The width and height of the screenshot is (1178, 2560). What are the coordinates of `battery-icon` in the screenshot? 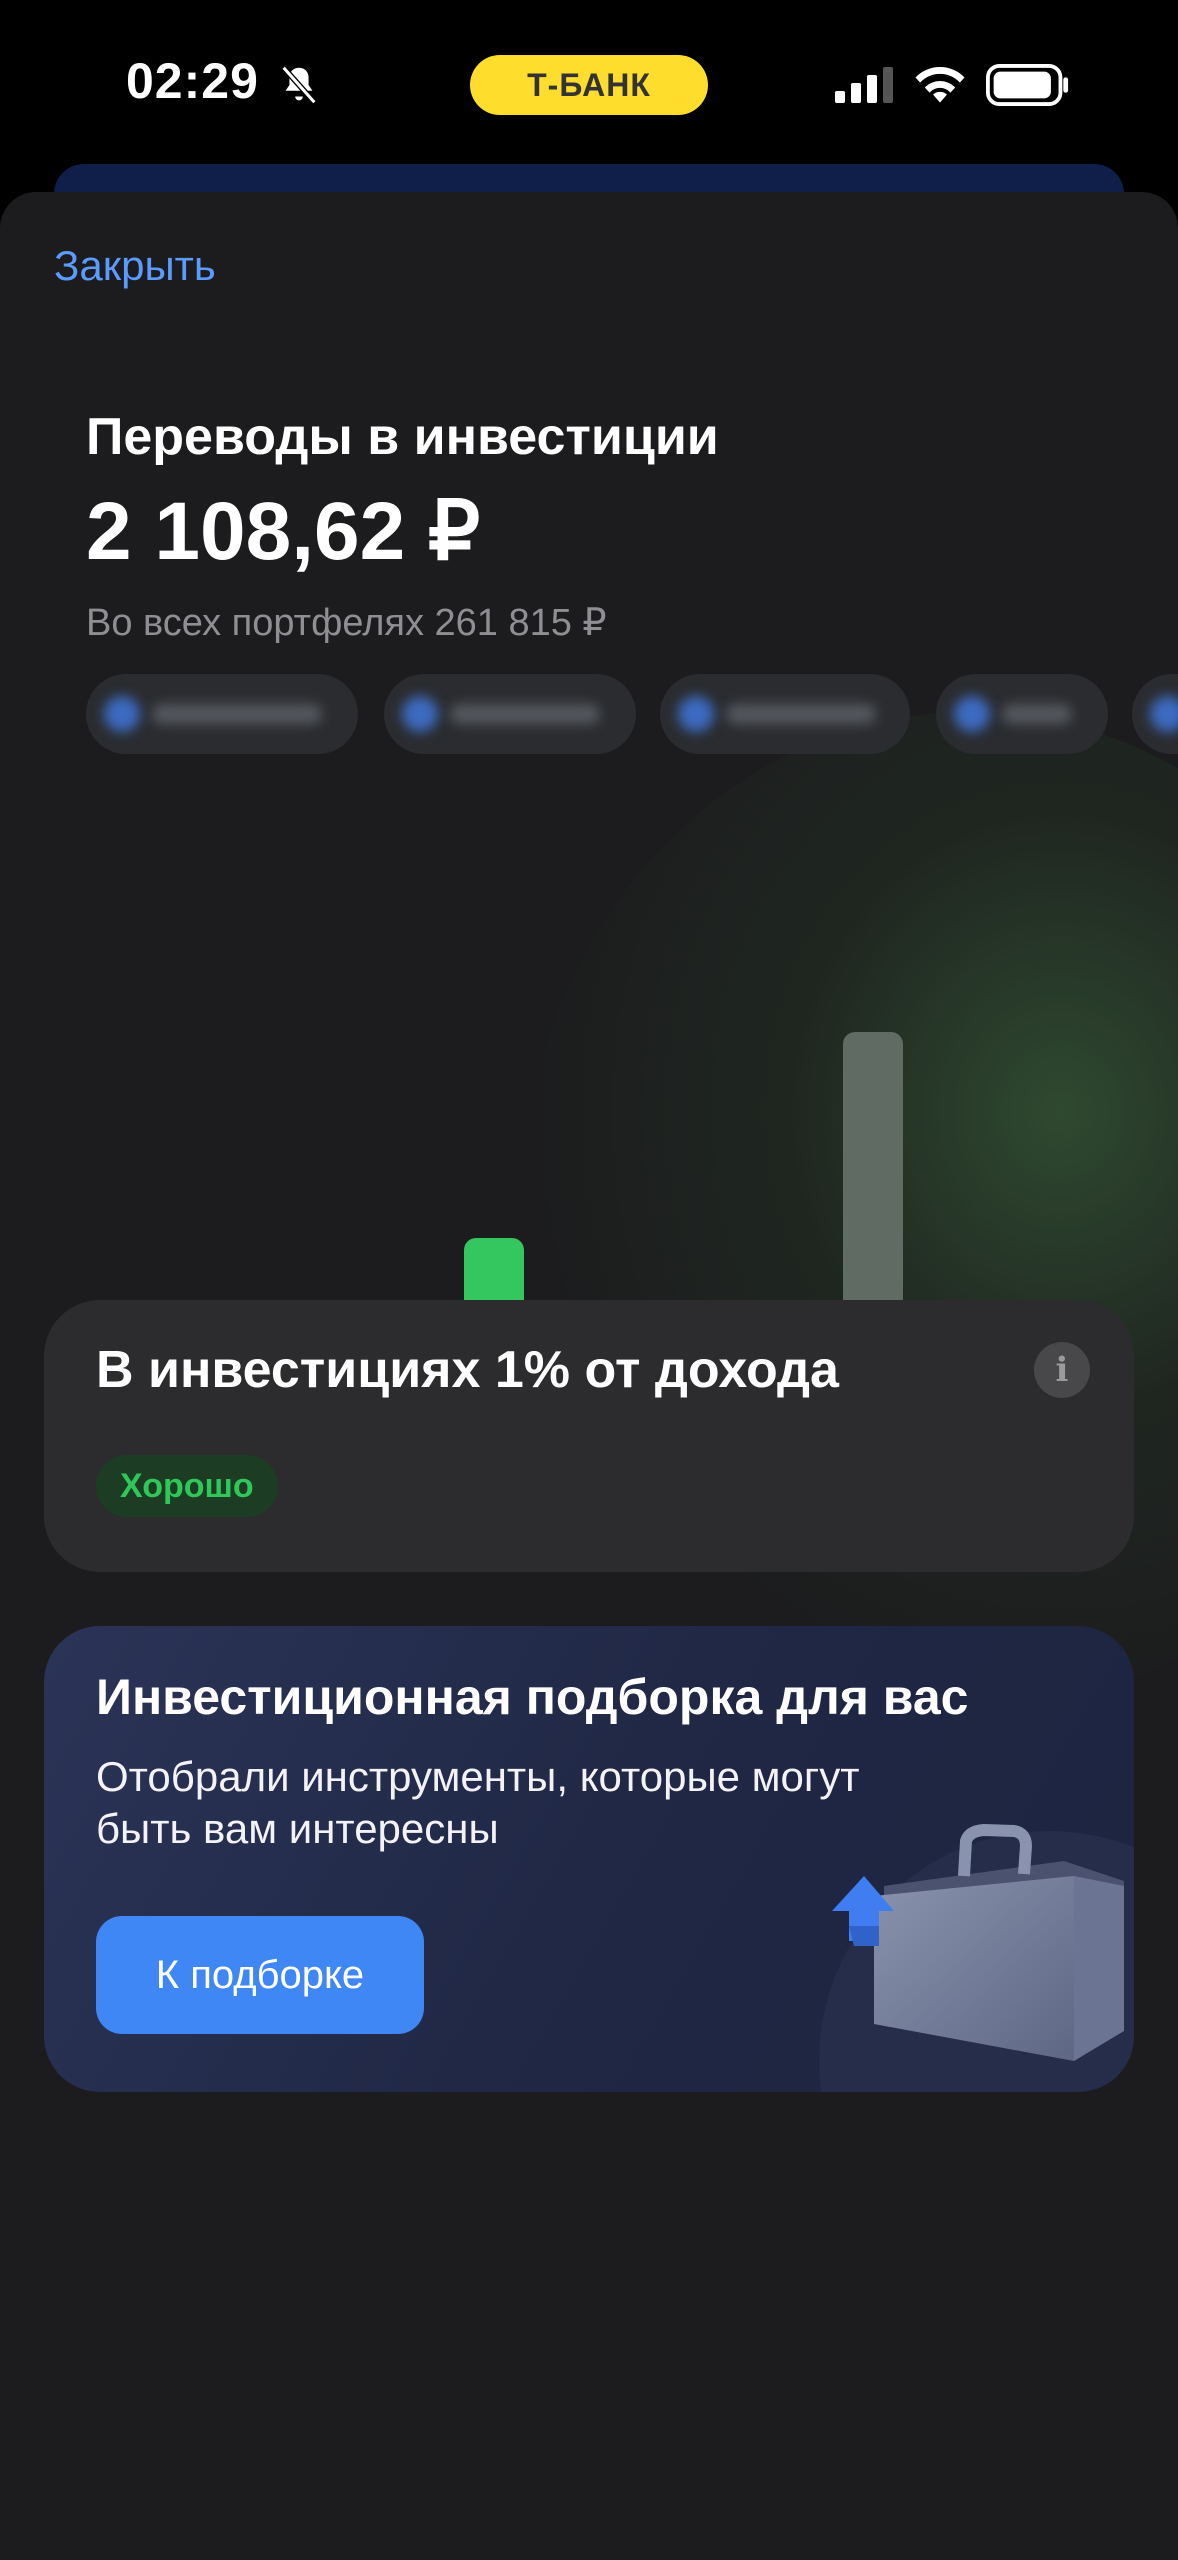 It's located at (1027, 85).